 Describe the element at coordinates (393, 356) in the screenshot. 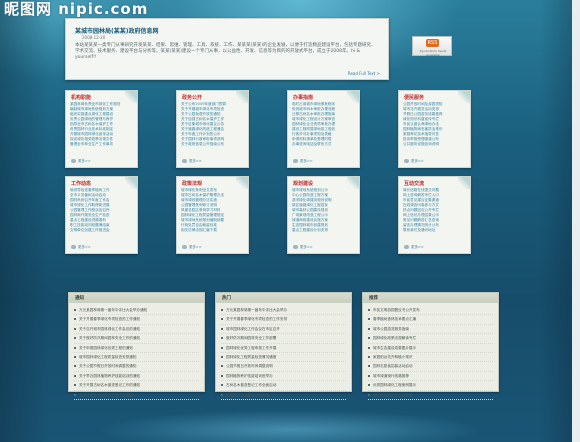

I see `list-item-text: 家庭阳台花卉种植小常识` at that location.